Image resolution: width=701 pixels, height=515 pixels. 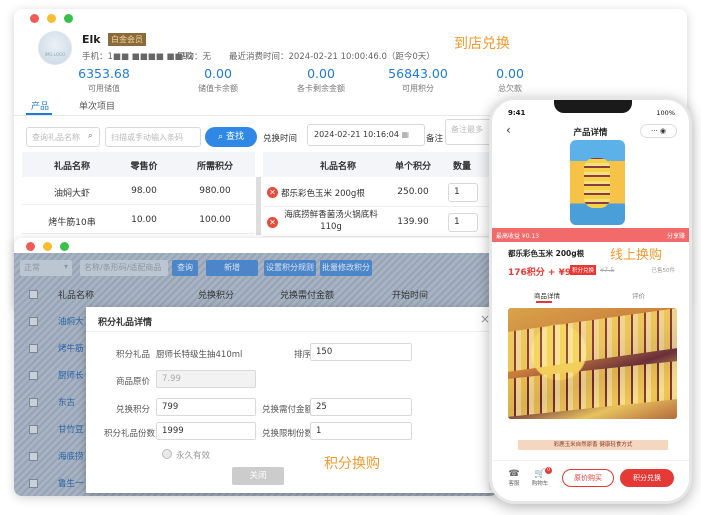 What do you see at coordinates (352, 464) in the screenshot?
I see `window-caption: 积分换购` at bounding box center [352, 464].